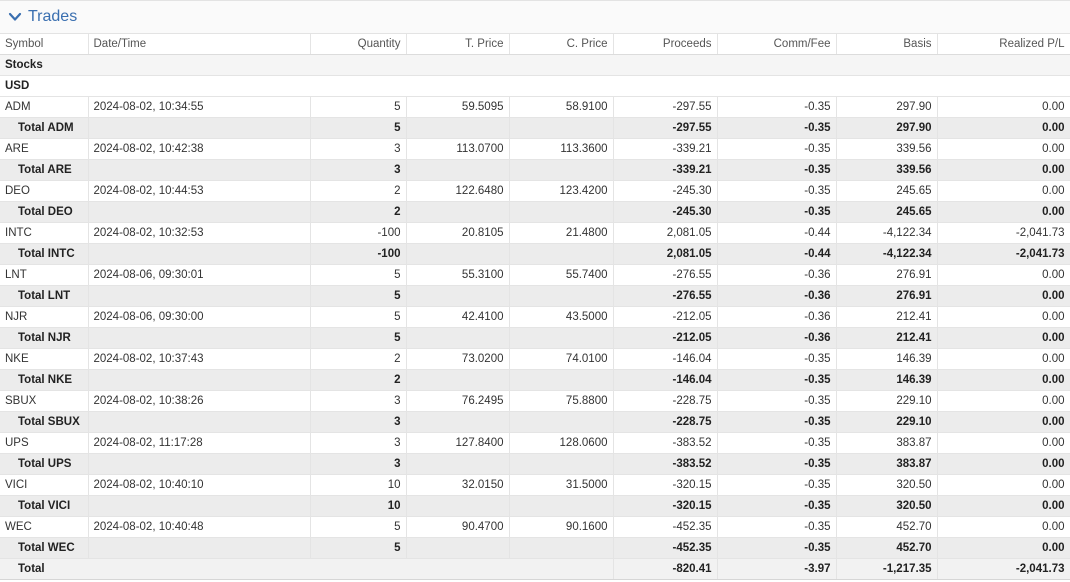 This screenshot has width=1070, height=582. What do you see at coordinates (887, 44) in the screenshot?
I see `column-header-basis: Basis` at bounding box center [887, 44].